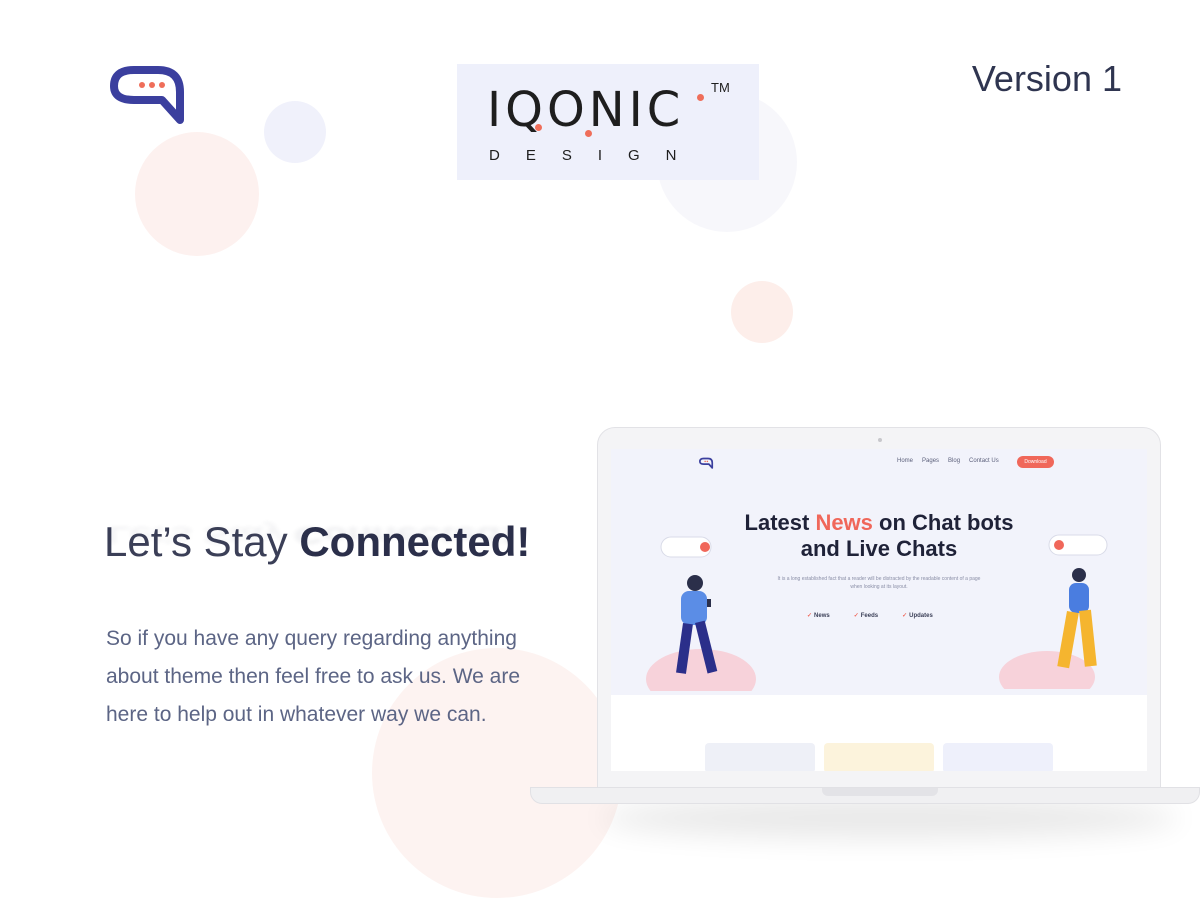  Describe the element at coordinates (818, 616) in the screenshot. I see `preview-tag-news: ✓ News` at that location.